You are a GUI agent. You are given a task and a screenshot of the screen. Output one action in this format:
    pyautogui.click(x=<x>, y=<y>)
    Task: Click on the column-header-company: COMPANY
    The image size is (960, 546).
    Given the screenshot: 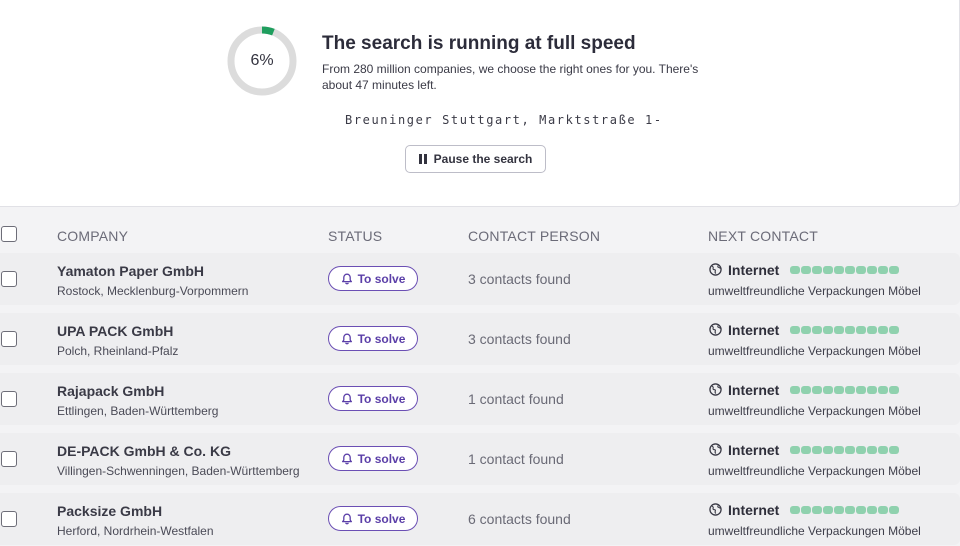 What is the action you would take?
    pyautogui.click(x=92, y=236)
    